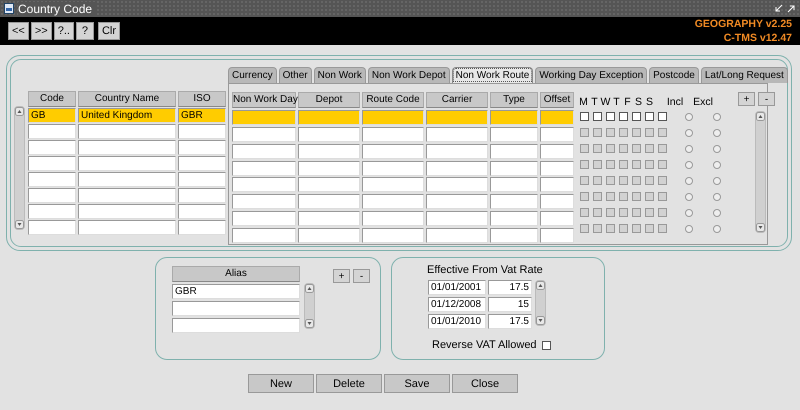  I want to click on action-button: New, so click(281, 383).